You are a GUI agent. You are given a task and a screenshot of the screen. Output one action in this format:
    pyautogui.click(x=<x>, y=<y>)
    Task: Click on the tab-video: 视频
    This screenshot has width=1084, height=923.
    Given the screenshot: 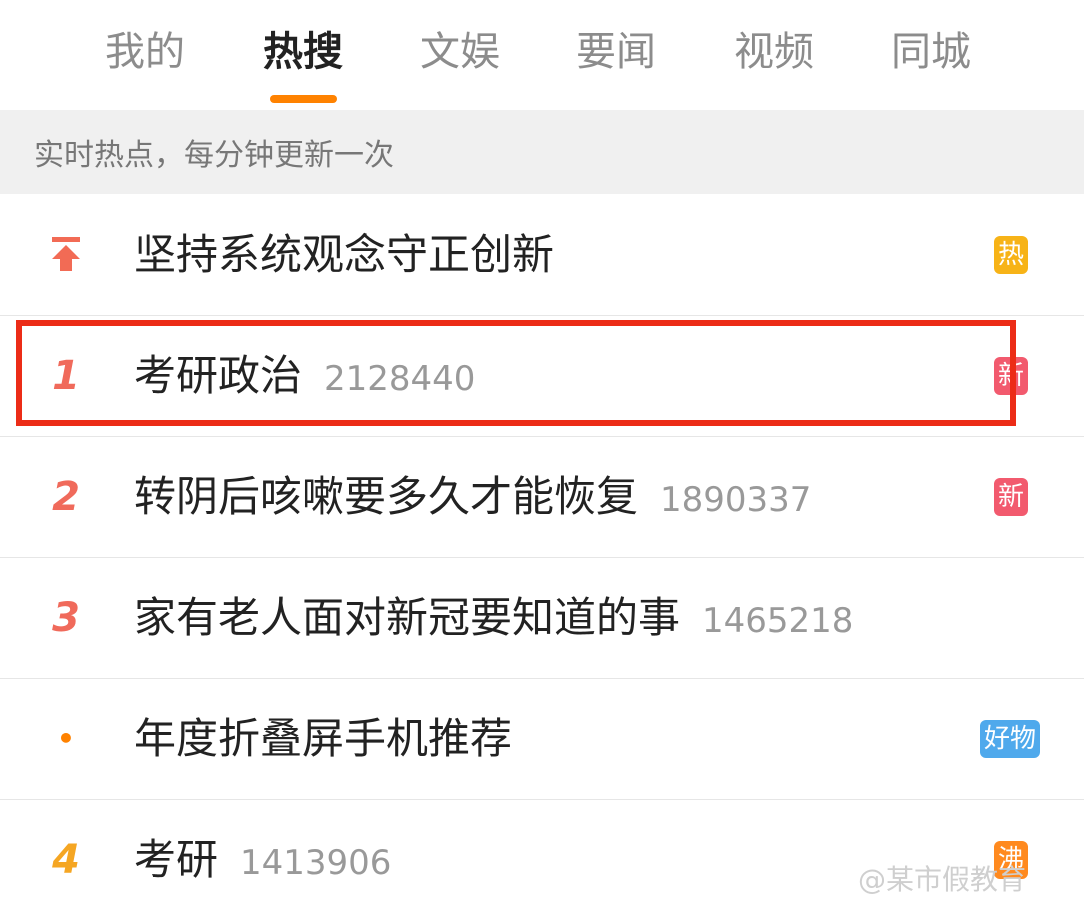 What is the action you would take?
    pyautogui.click(x=774, y=52)
    